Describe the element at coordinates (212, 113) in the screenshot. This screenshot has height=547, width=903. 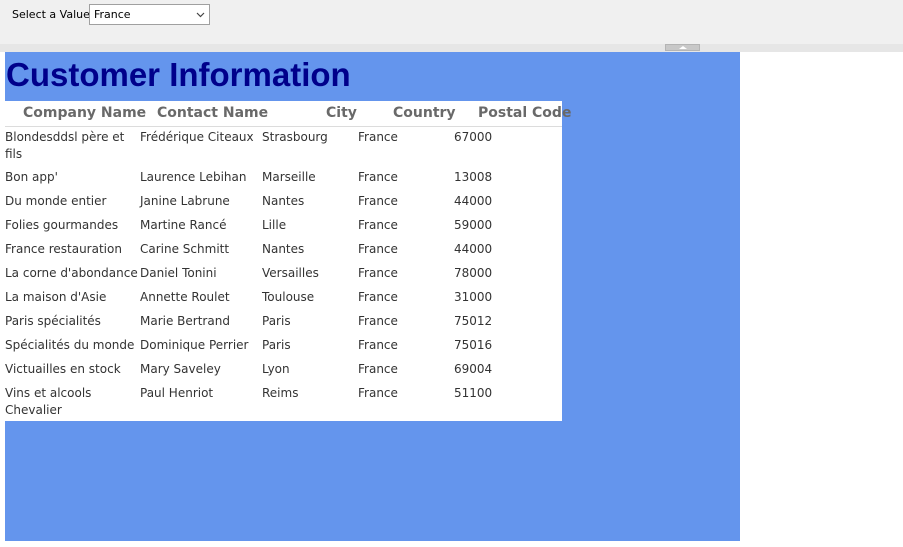
I see `column-header-contact-name: Contact Name` at that location.